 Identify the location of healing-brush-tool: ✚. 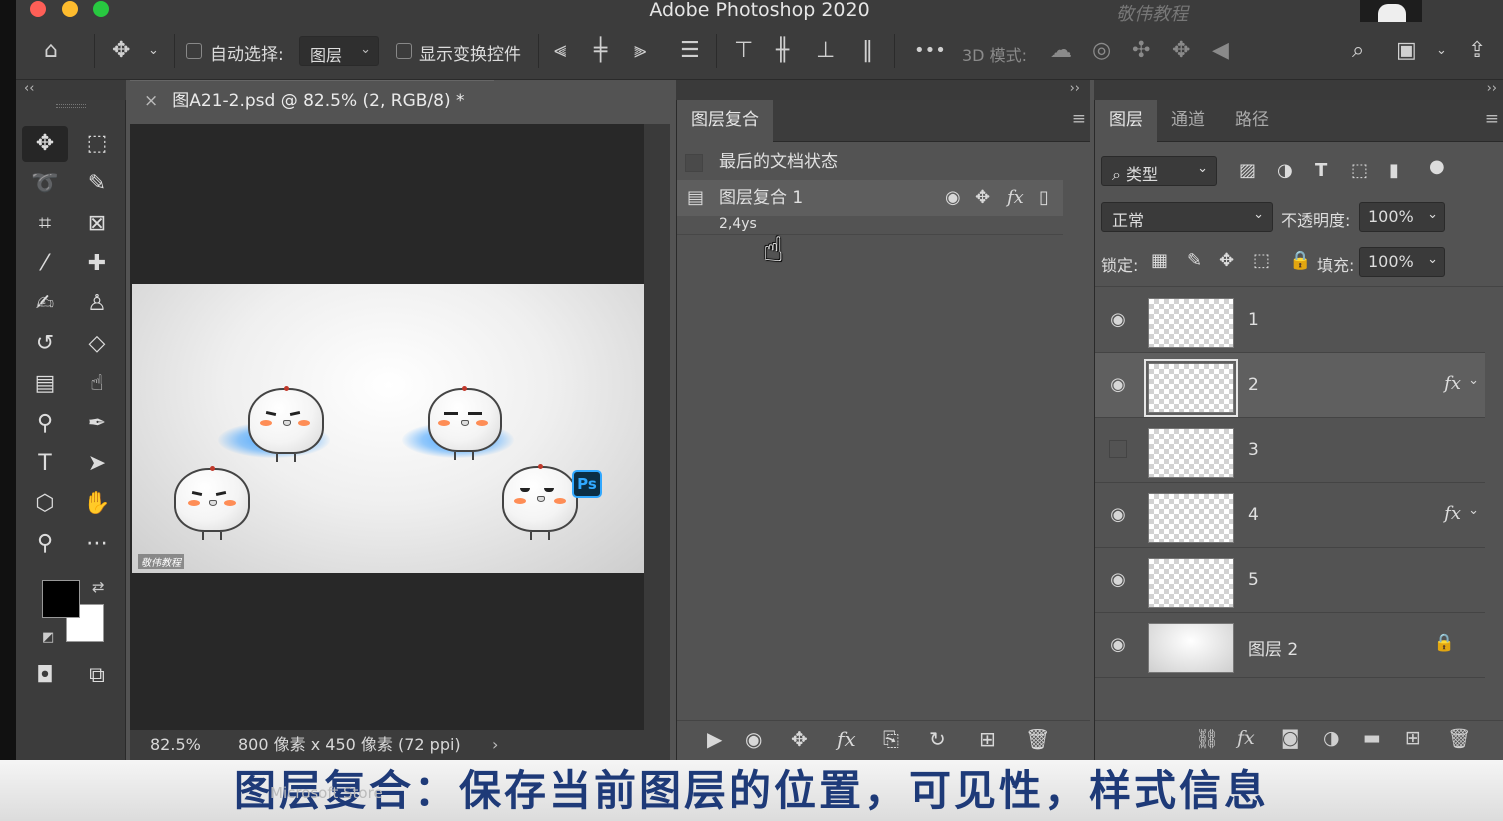
(97, 264).